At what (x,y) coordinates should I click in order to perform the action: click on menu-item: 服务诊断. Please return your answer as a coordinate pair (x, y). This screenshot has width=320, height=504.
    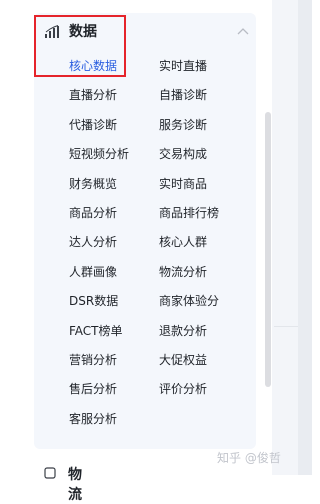
    Looking at the image, I should click on (183, 125).